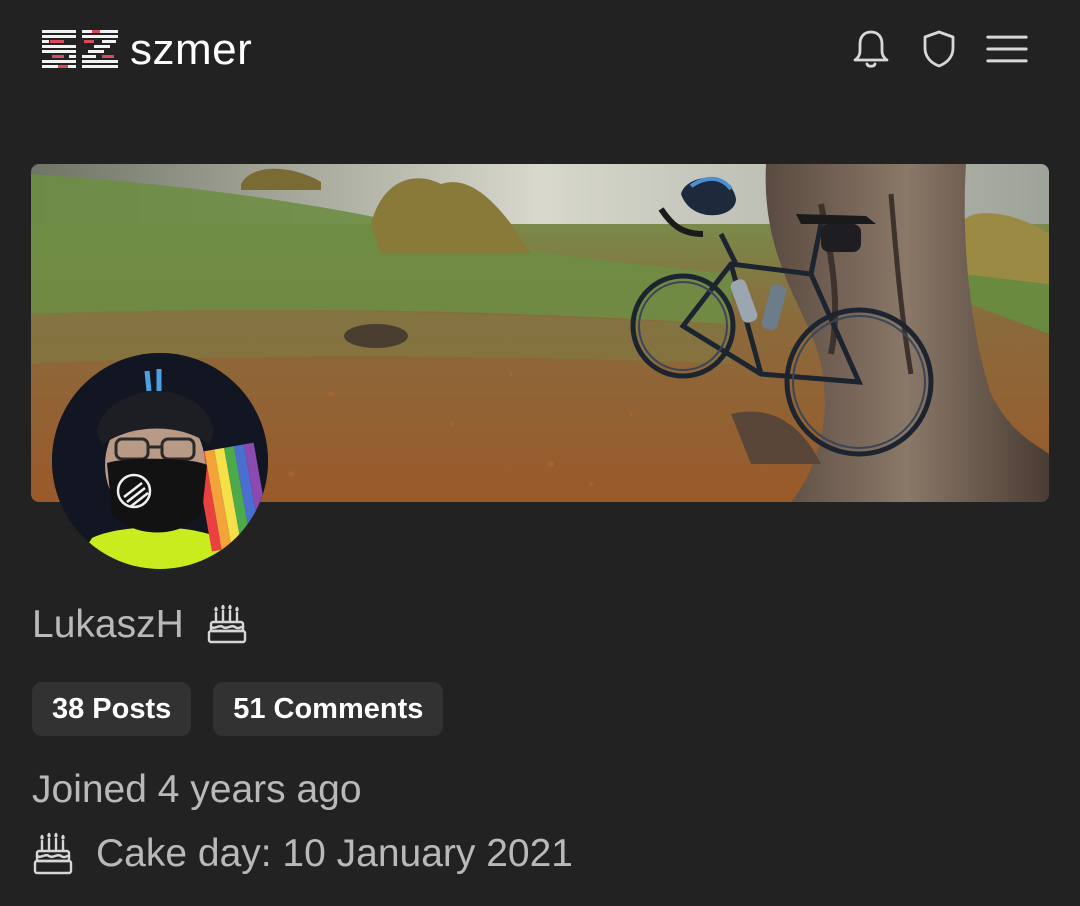 This screenshot has height=906, width=1080. I want to click on profile-stats: 38 Posts 51 Comments, so click(238, 709).